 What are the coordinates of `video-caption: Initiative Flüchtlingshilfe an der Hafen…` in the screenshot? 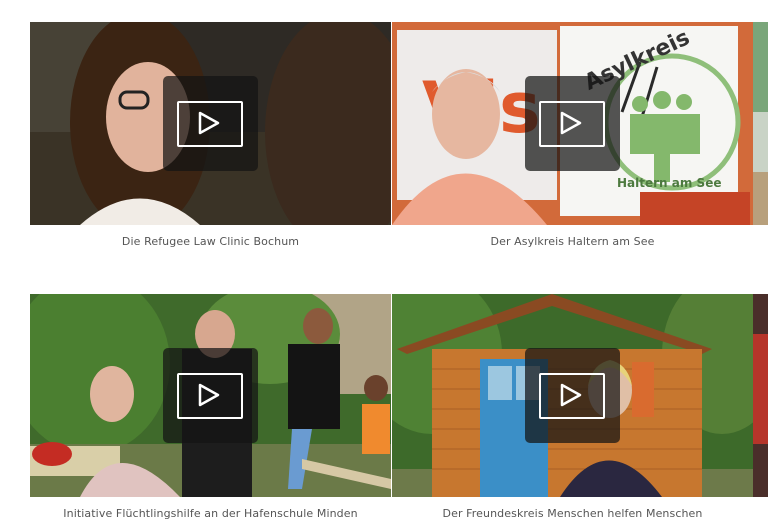 It's located at (210, 513).